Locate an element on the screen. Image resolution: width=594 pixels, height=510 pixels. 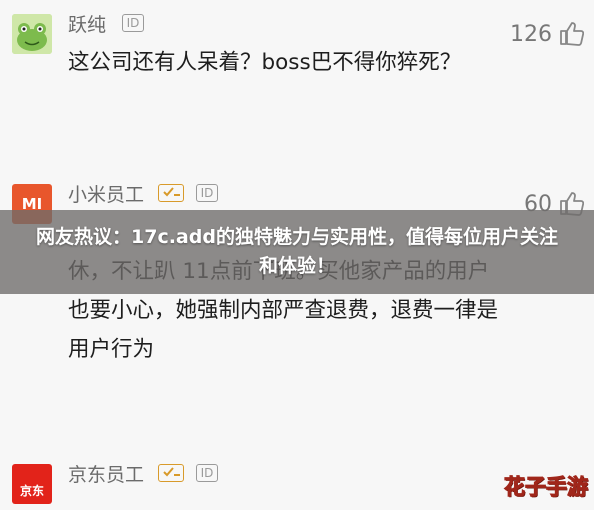
comment-username: 跃纯 is located at coordinates (87, 23).